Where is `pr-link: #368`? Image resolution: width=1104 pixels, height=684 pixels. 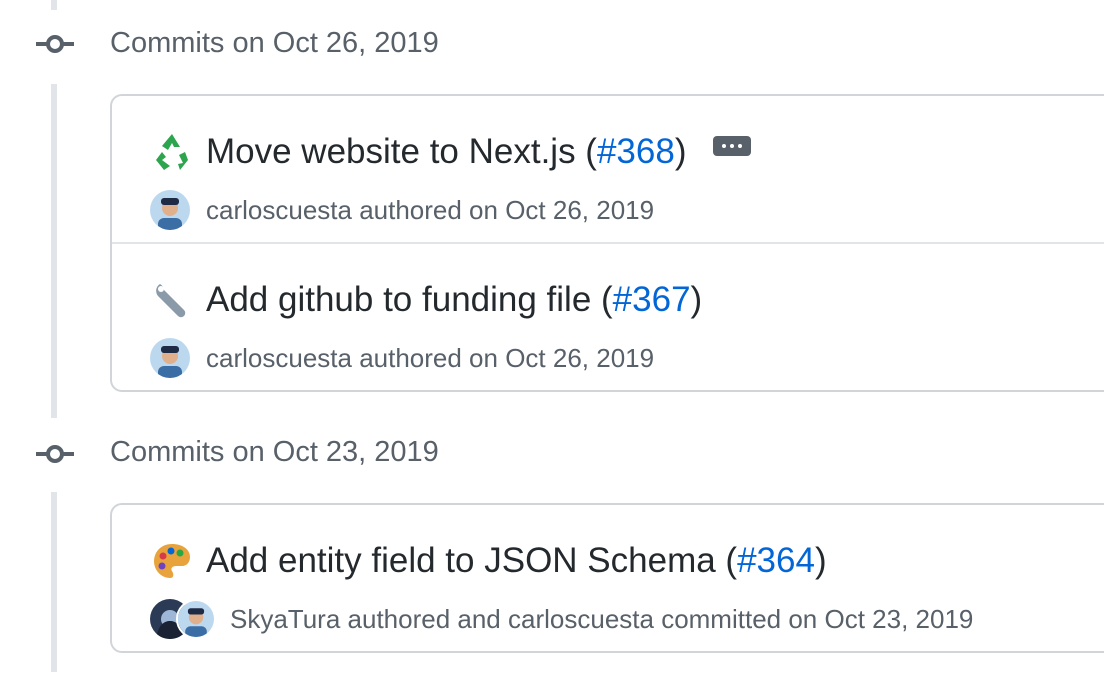 pr-link: #368 is located at coordinates (636, 152).